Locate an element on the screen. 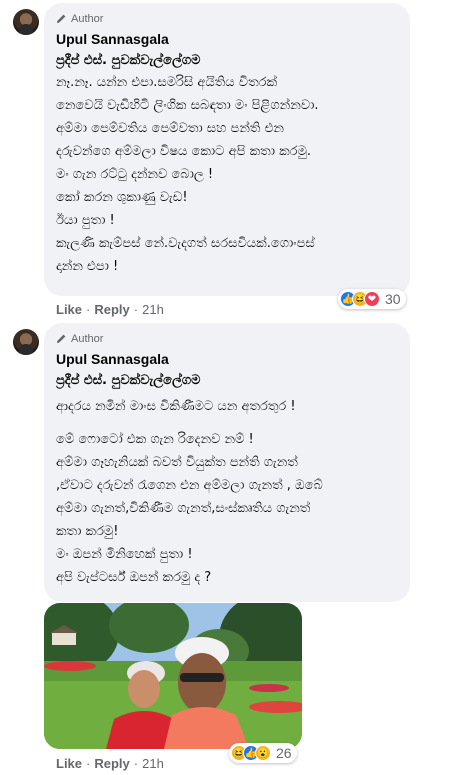  comment-line: කෝ කරන ශුකාණු වැඩ! is located at coordinates (122, 197).